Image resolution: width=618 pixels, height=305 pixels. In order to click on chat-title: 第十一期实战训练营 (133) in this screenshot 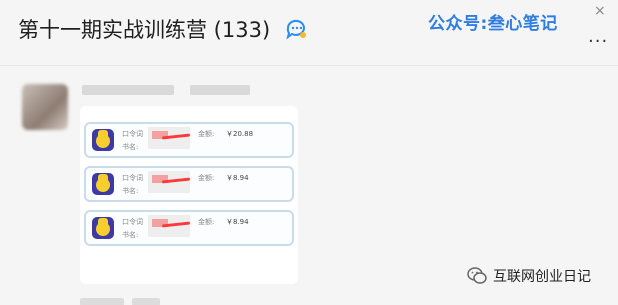, I will do `click(144, 30)`.